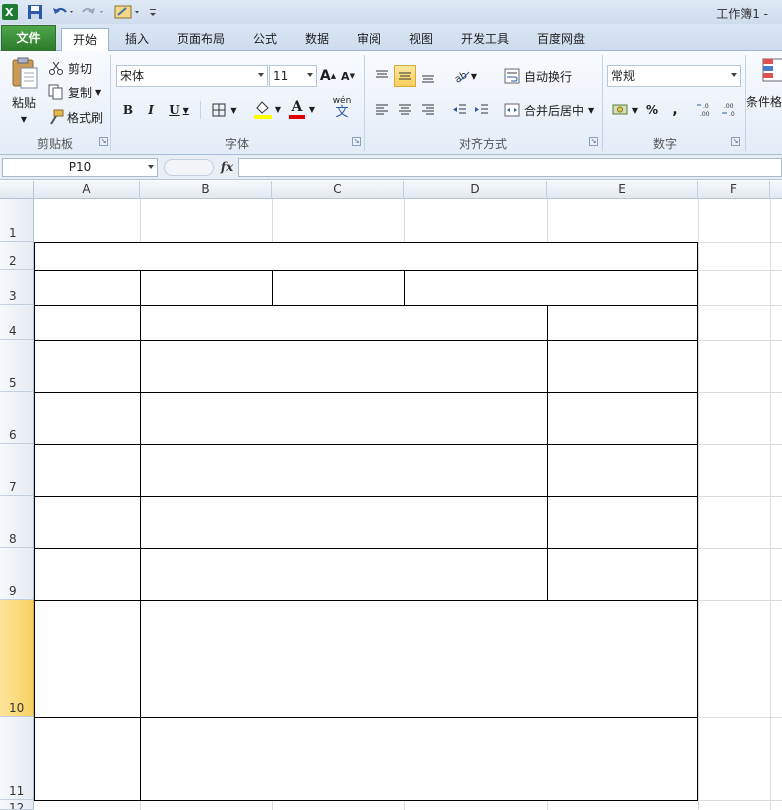  What do you see at coordinates (35, 12) in the screenshot?
I see `save-icon` at bounding box center [35, 12].